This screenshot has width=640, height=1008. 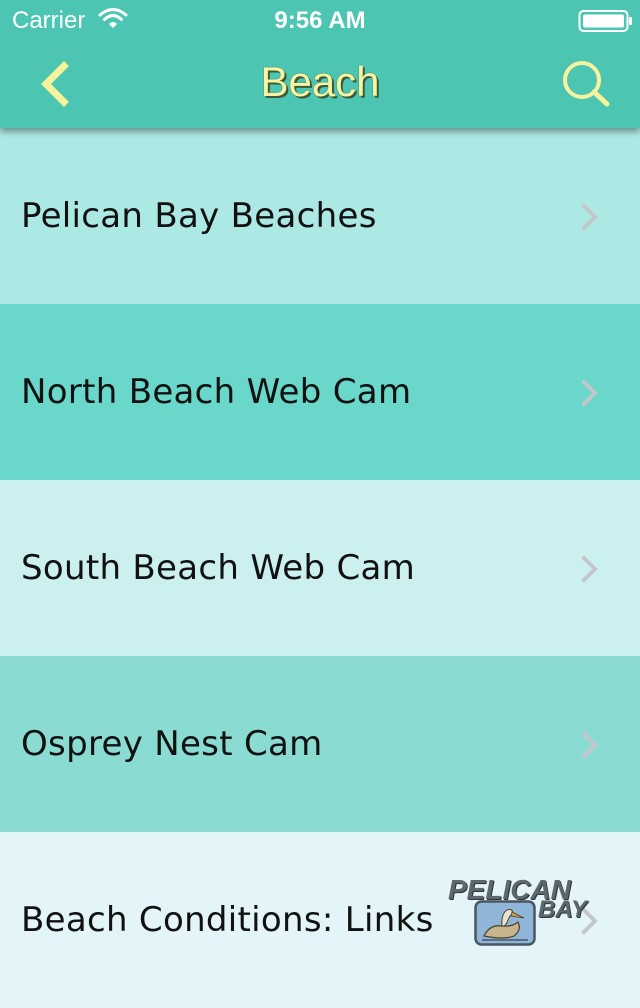 I want to click on pelican-bay-logo: PELICAN BAY, so click(x=538, y=911).